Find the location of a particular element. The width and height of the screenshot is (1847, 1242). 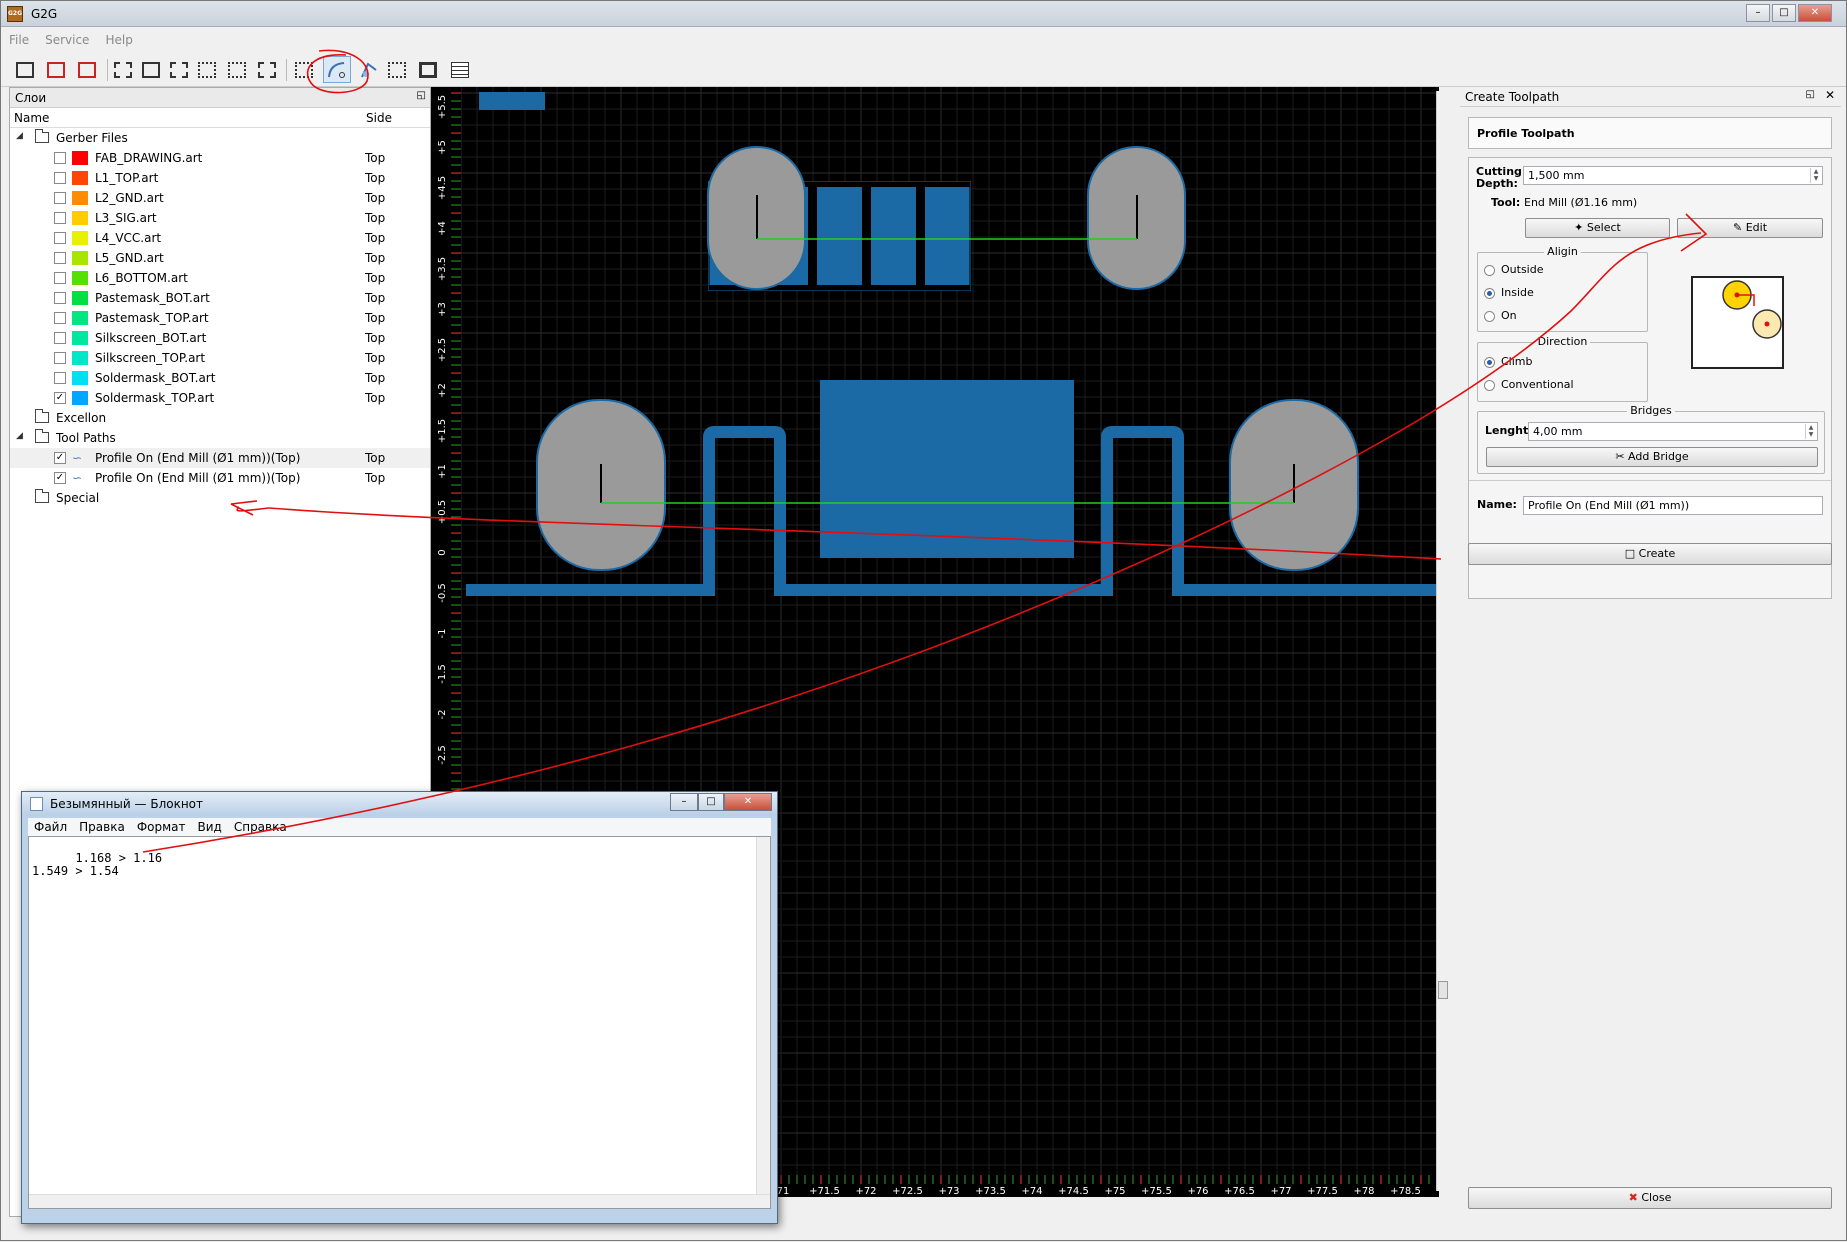

x-tick-label: +78 is located at coordinates (1363, 1191).